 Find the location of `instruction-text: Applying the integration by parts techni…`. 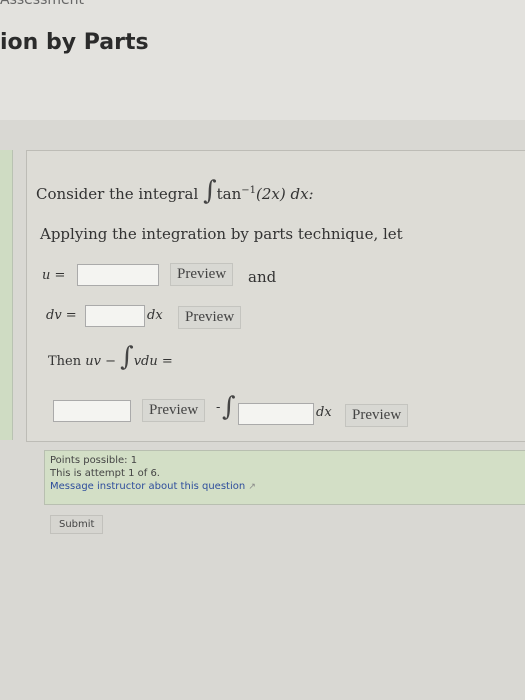

instruction-text: Applying the integration by parts techni… is located at coordinates (221, 234).